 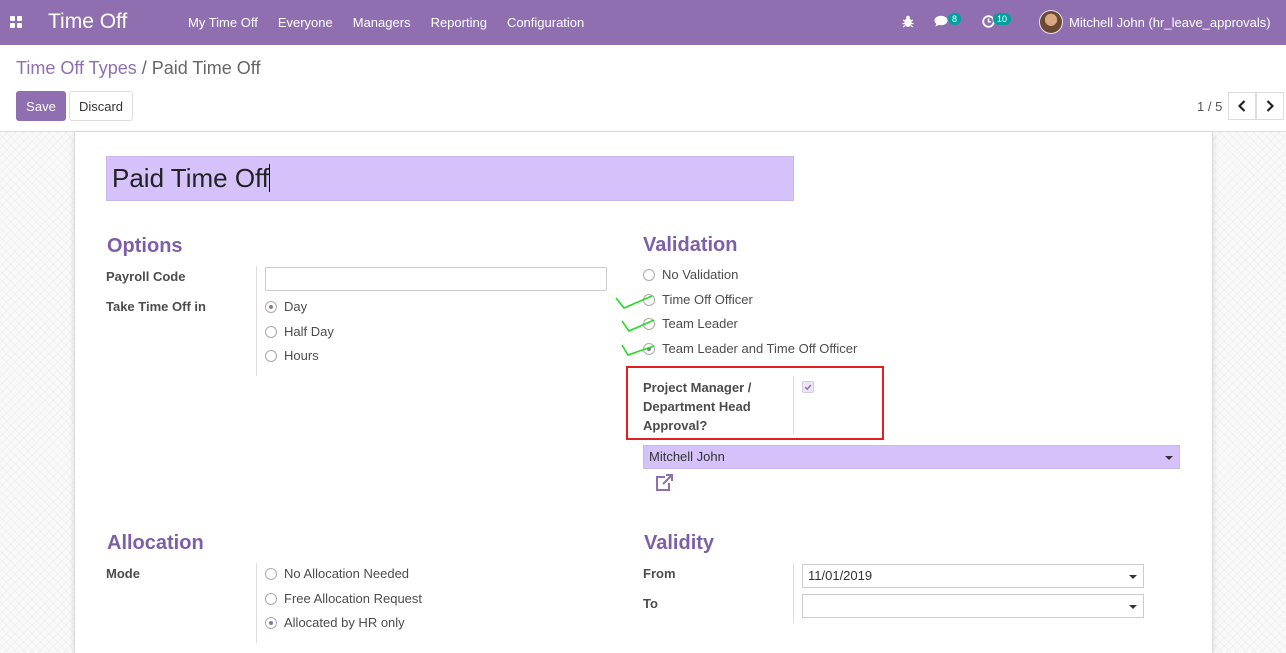 I want to click on take-time-off-label: Take Time Off in, so click(x=156, y=306).